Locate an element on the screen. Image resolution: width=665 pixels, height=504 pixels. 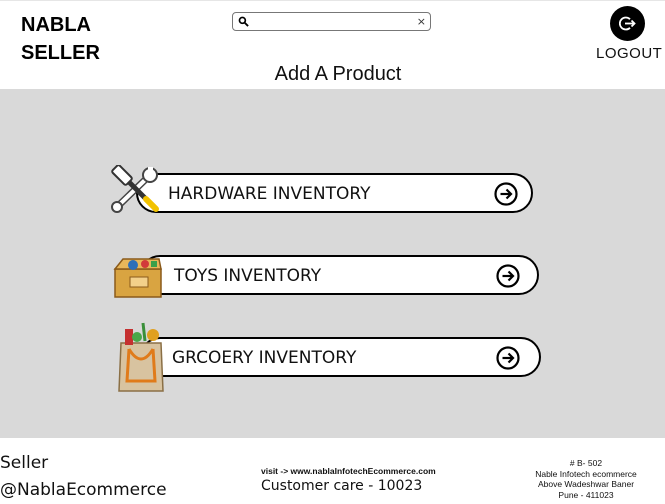
address-line-2: Nable Infotech ecommerce is located at coordinates (586, 473).